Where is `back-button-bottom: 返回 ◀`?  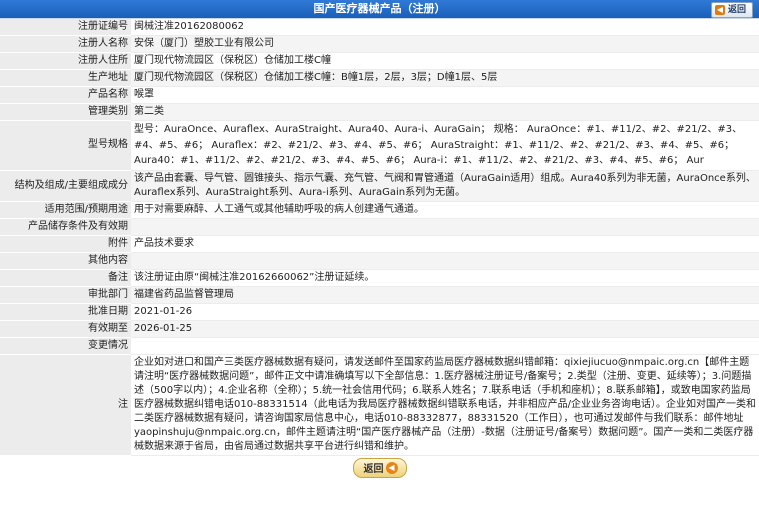 back-button-bottom: 返回 ◀ is located at coordinates (379, 467).